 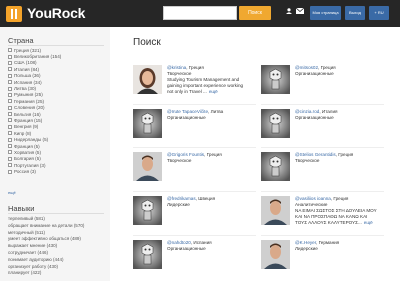 What do you see at coordinates (58, 260) in the screenshot?
I see `skill-filter-item: понимает аудиторию (444)` at bounding box center [58, 260].